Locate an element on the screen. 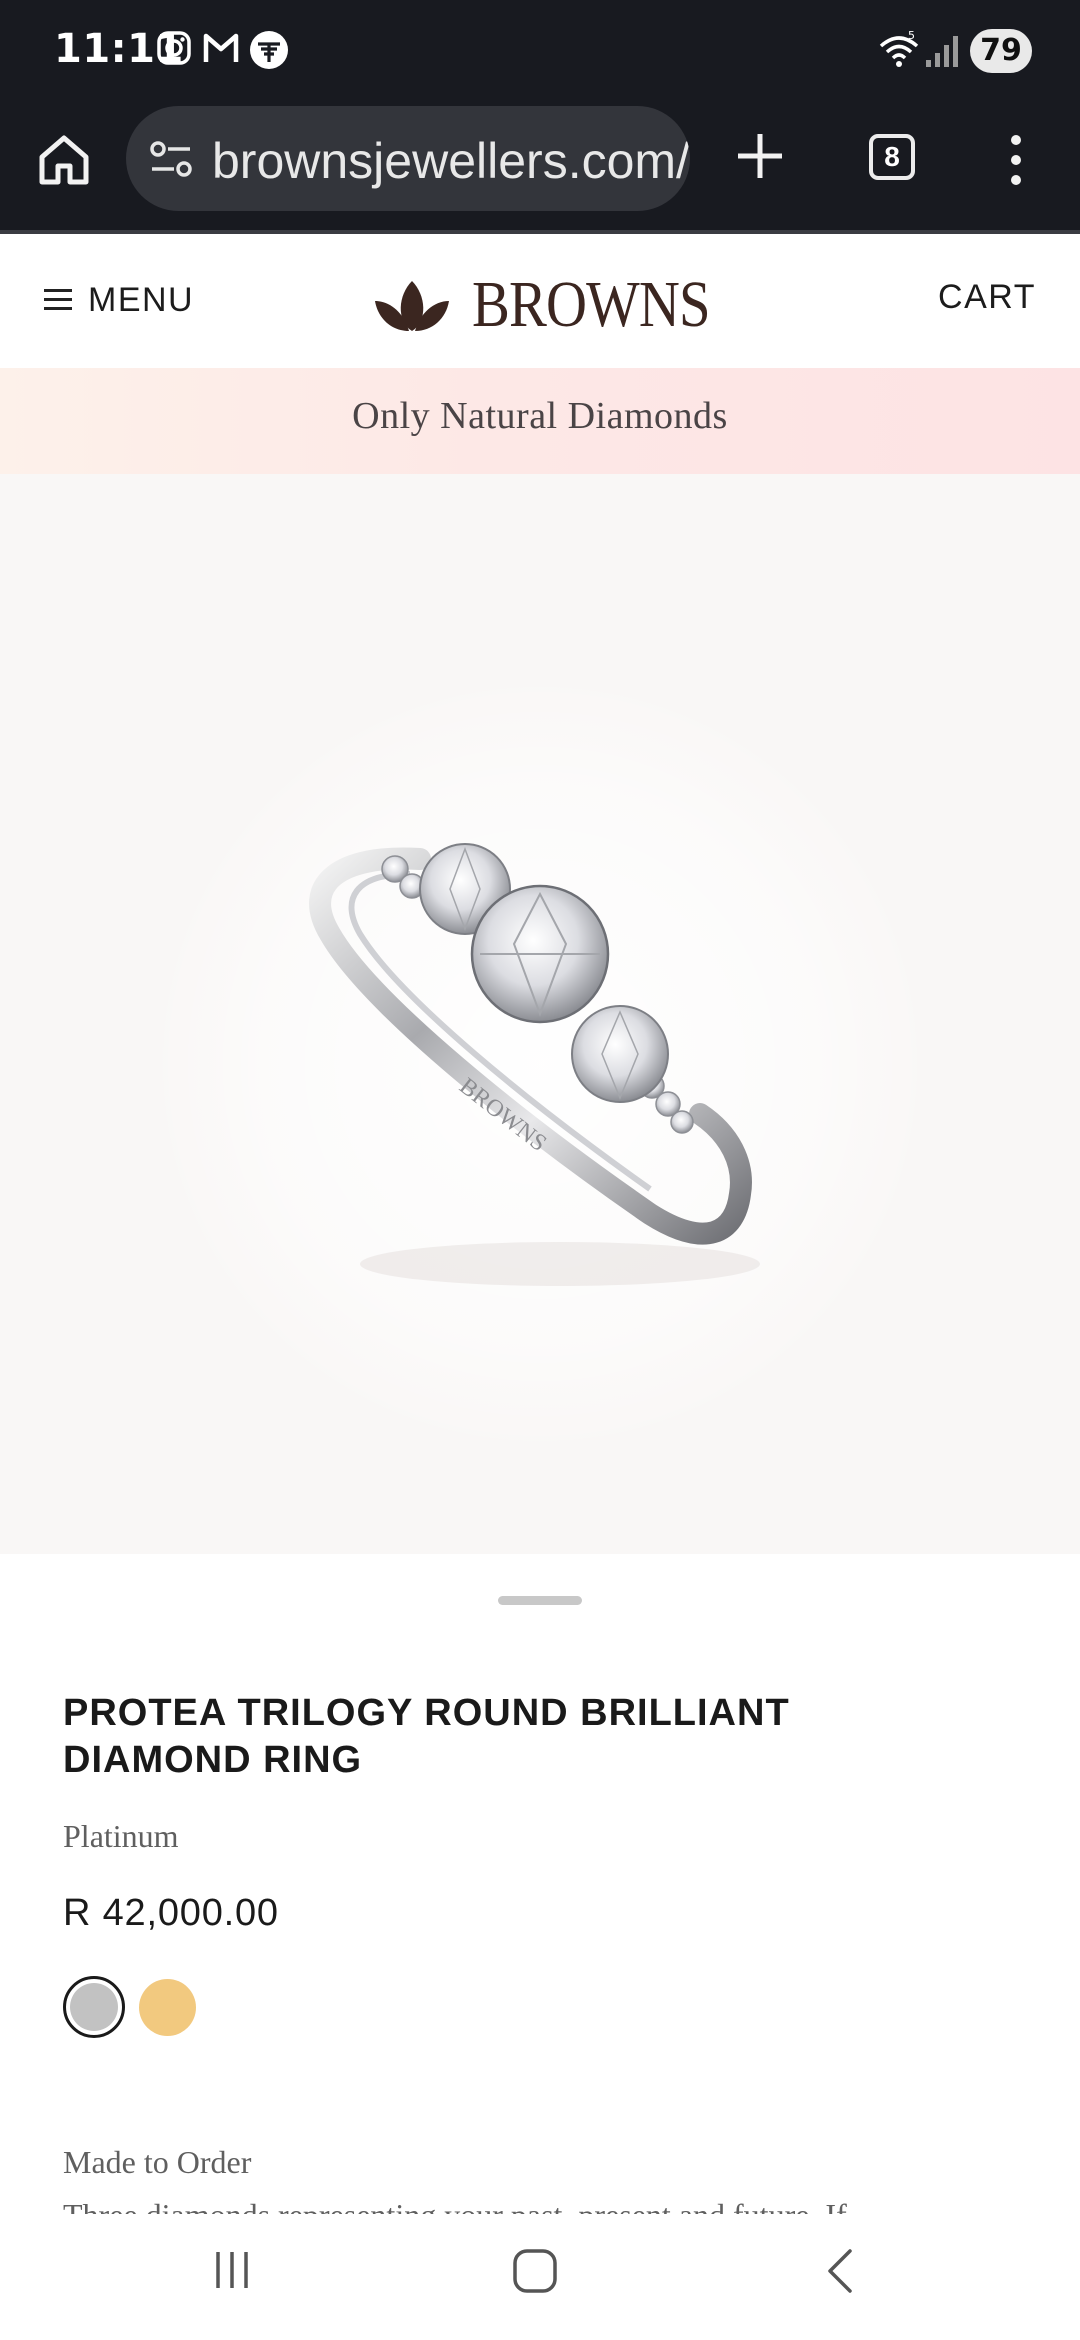 This screenshot has height=2340, width=1080. system-nav-bar is located at coordinates (540, 2277).